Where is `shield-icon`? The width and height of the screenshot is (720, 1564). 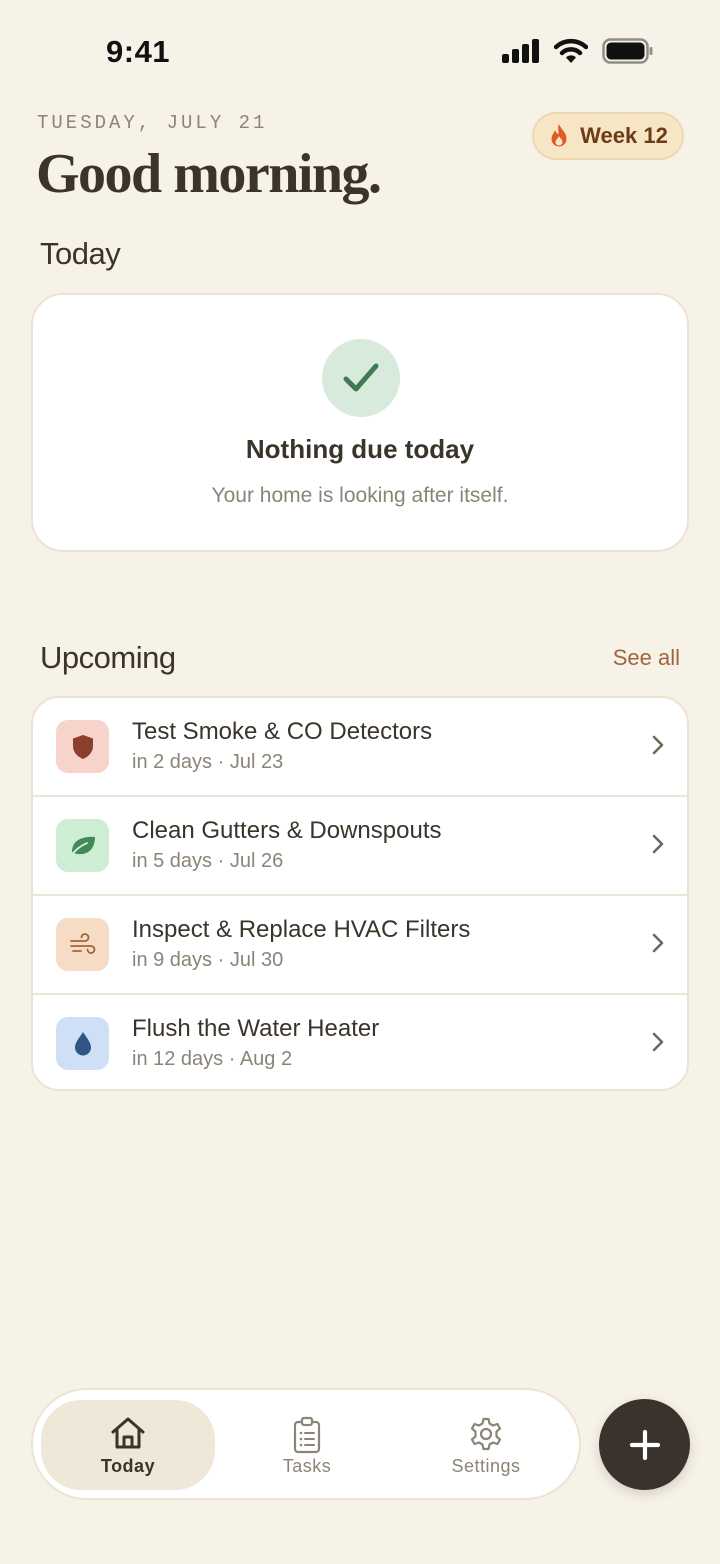 shield-icon is located at coordinates (82, 746).